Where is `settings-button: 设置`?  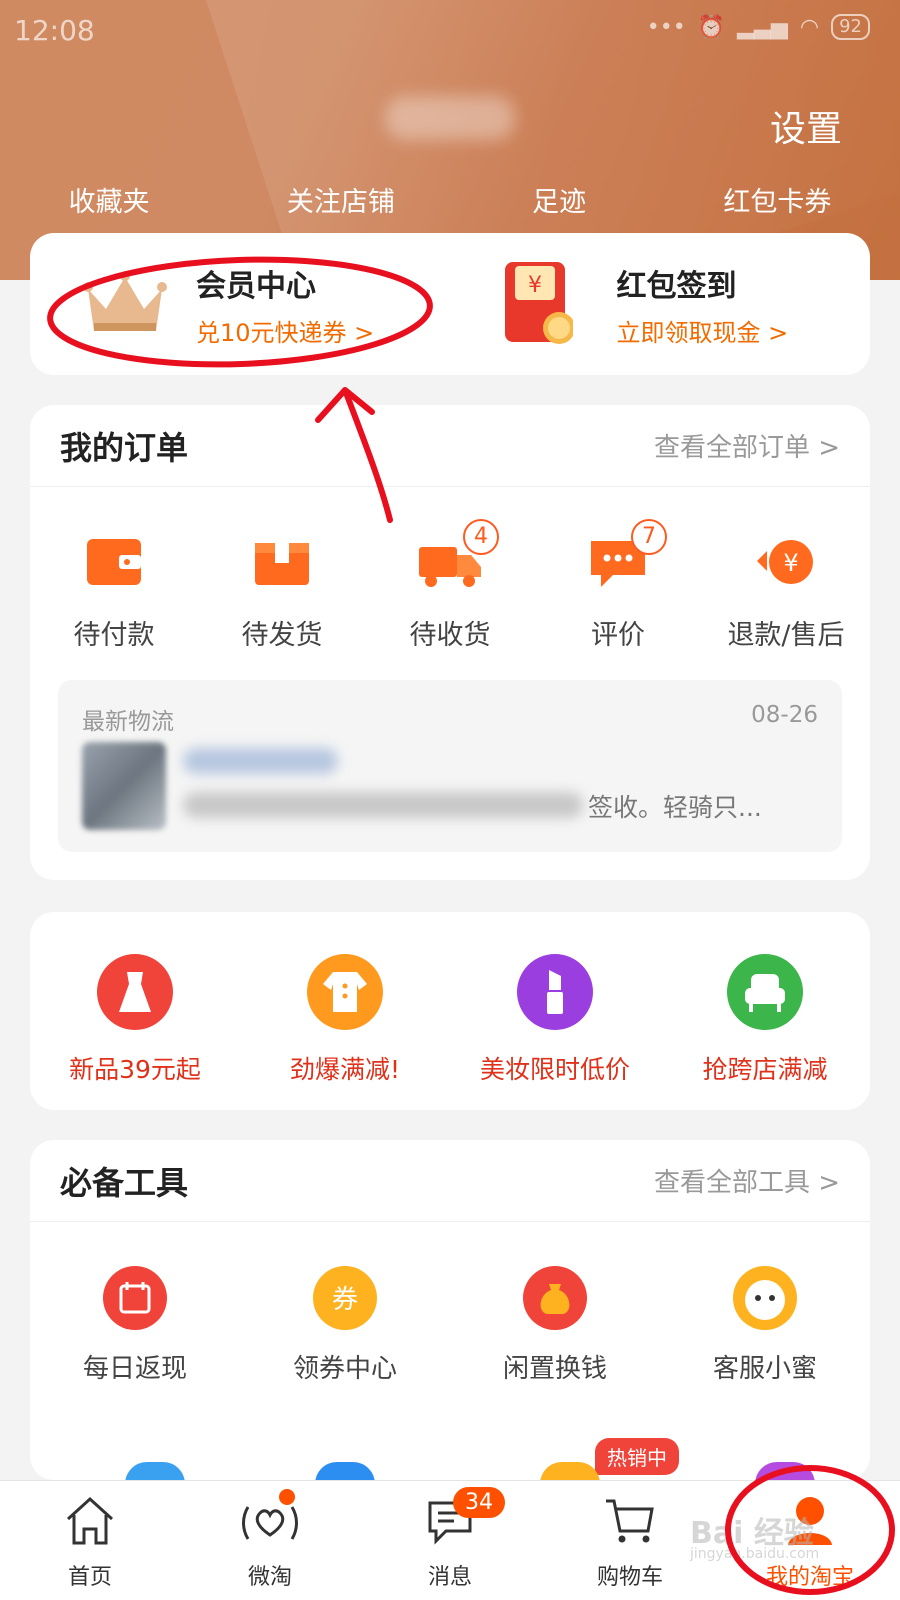
settings-button: 设置 is located at coordinates (806, 126).